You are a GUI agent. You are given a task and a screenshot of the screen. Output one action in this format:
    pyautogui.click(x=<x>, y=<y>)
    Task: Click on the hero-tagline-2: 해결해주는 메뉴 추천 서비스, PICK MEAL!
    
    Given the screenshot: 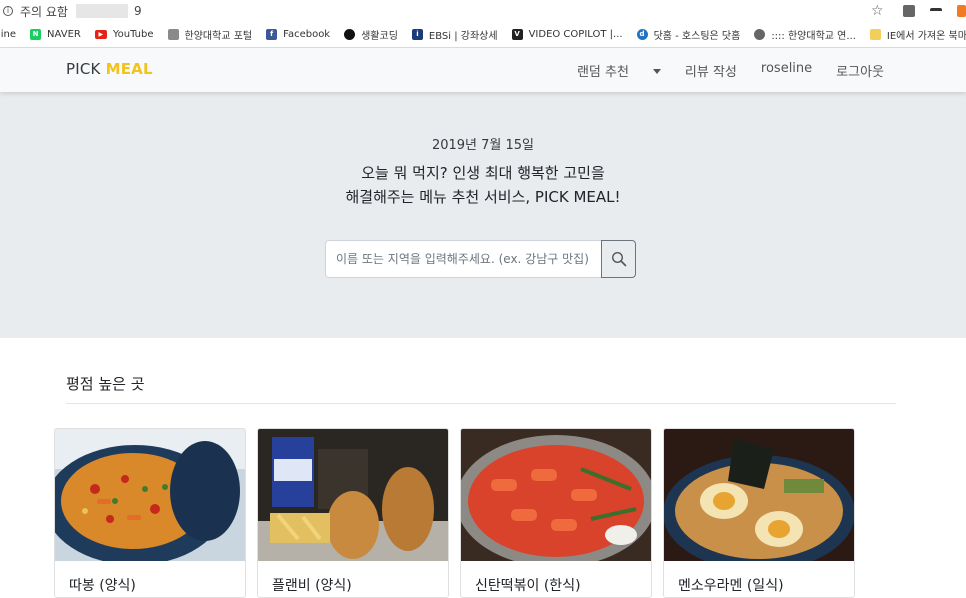 What is the action you would take?
    pyautogui.click(x=483, y=197)
    